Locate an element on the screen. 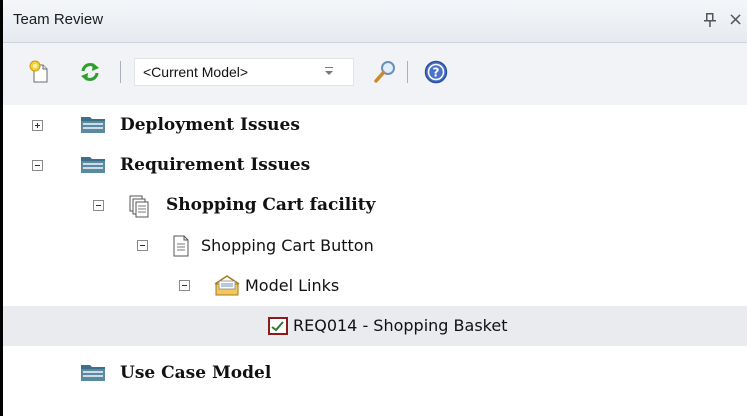 Image resolution: width=747 pixels, height=416 pixels. tree-item-label: Model Links is located at coordinates (292, 285).